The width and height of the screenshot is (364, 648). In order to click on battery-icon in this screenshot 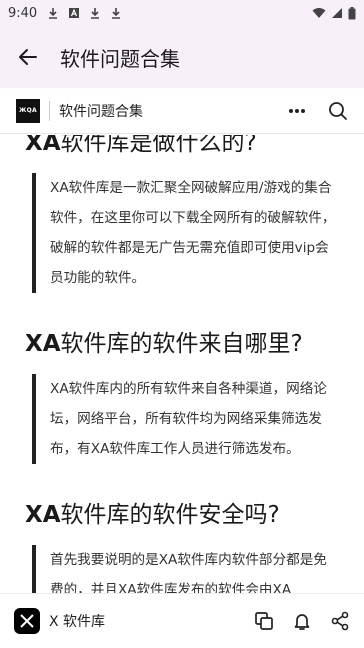, I will do `click(352, 12)`.